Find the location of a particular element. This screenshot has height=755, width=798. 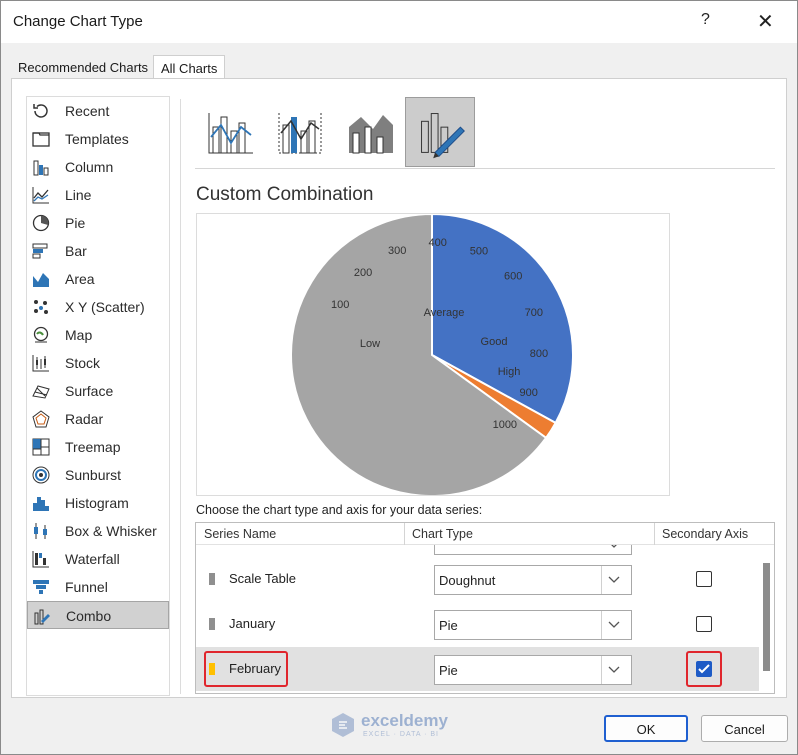

sidebar-item-funnel: Funnel is located at coordinates (98, 587).